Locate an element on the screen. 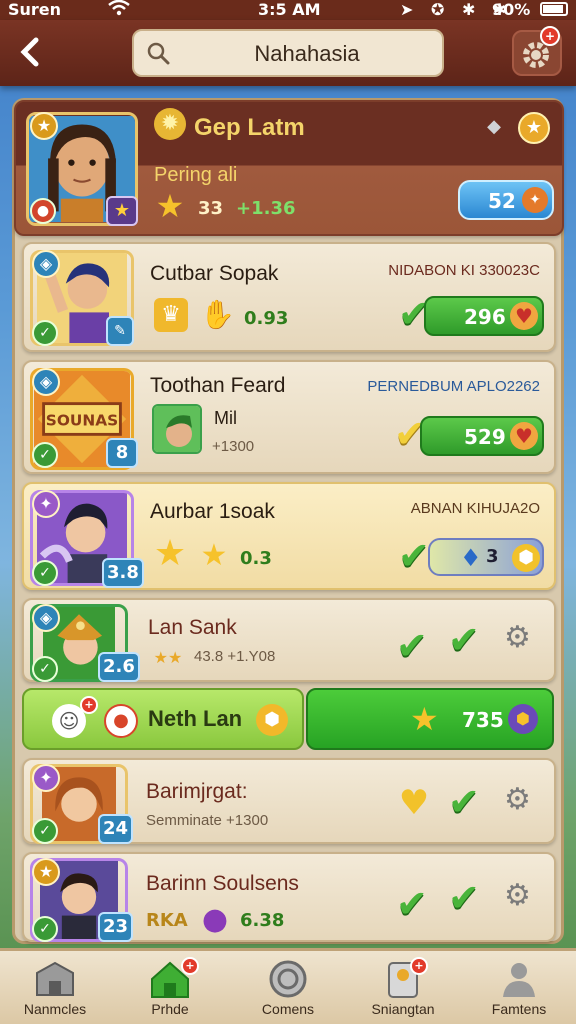  nav-item-famtens: Famtens is located at coordinates (519, 989).